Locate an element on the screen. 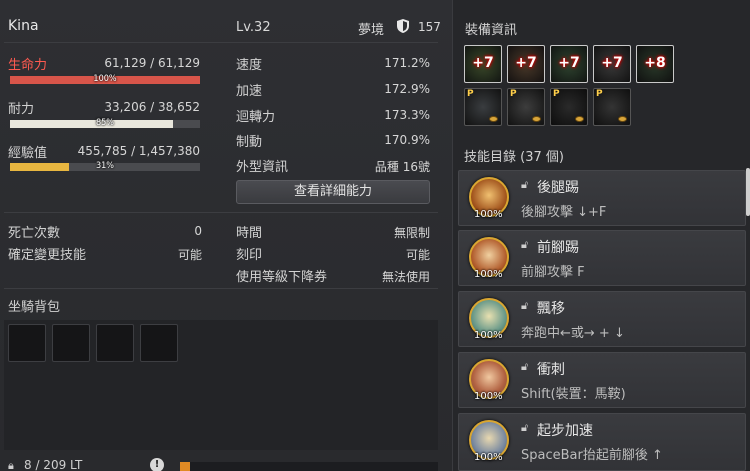 The height and width of the screenshot is (471, 750). level-down-ticket-label: 使用等級下降券 is located at coordinates (282, 277).